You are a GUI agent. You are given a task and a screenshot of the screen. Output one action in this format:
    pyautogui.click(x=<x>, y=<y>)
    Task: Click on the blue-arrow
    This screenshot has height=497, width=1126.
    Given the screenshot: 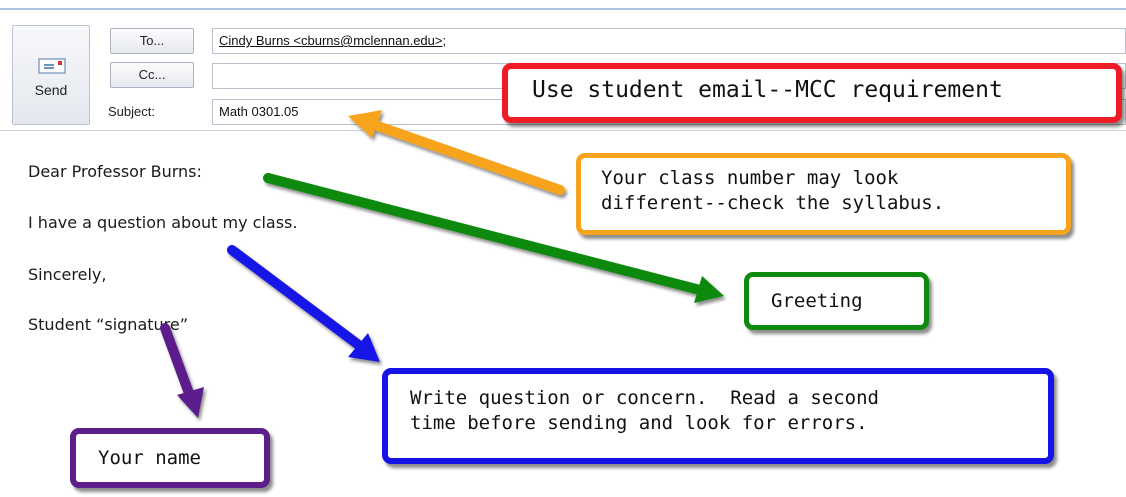 What is the action you would take?
    pyautogui.click(x=303, y=303)
    